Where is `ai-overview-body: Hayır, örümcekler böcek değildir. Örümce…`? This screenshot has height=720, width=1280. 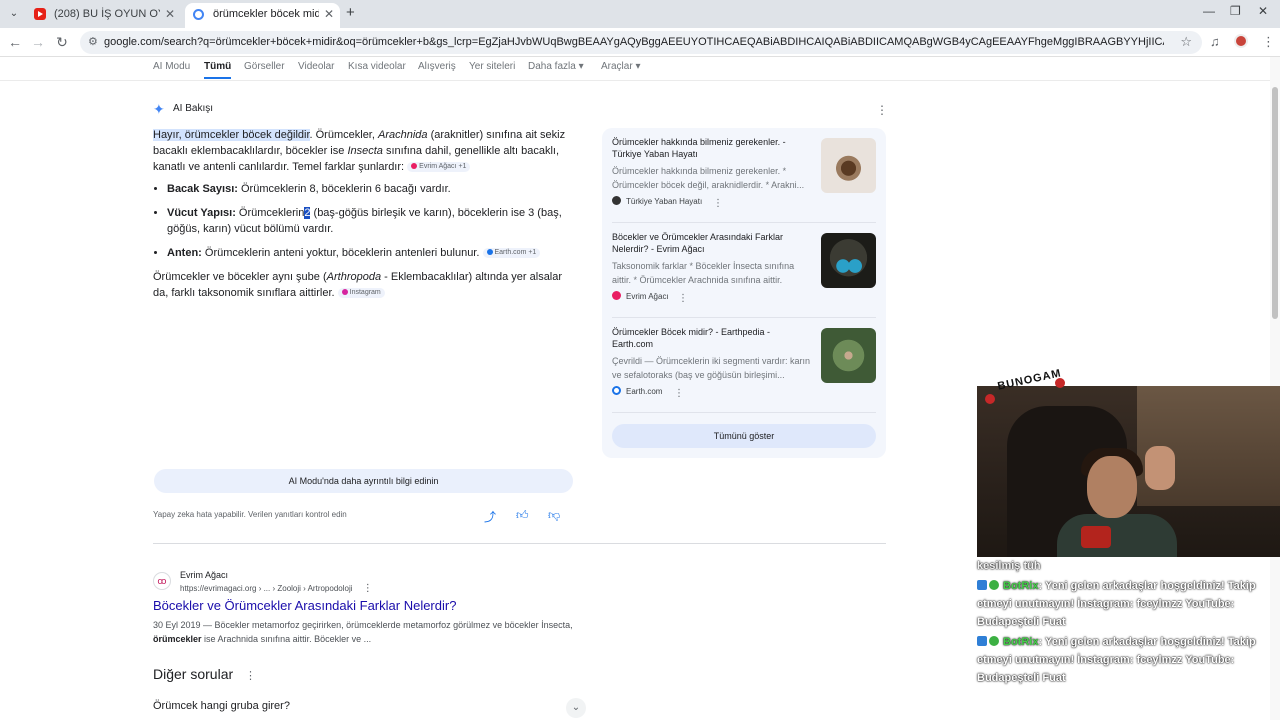 ai-overview-body: Hayır, örümcekler böcek değildir. Örümce… is located at coordinates (362, 214).